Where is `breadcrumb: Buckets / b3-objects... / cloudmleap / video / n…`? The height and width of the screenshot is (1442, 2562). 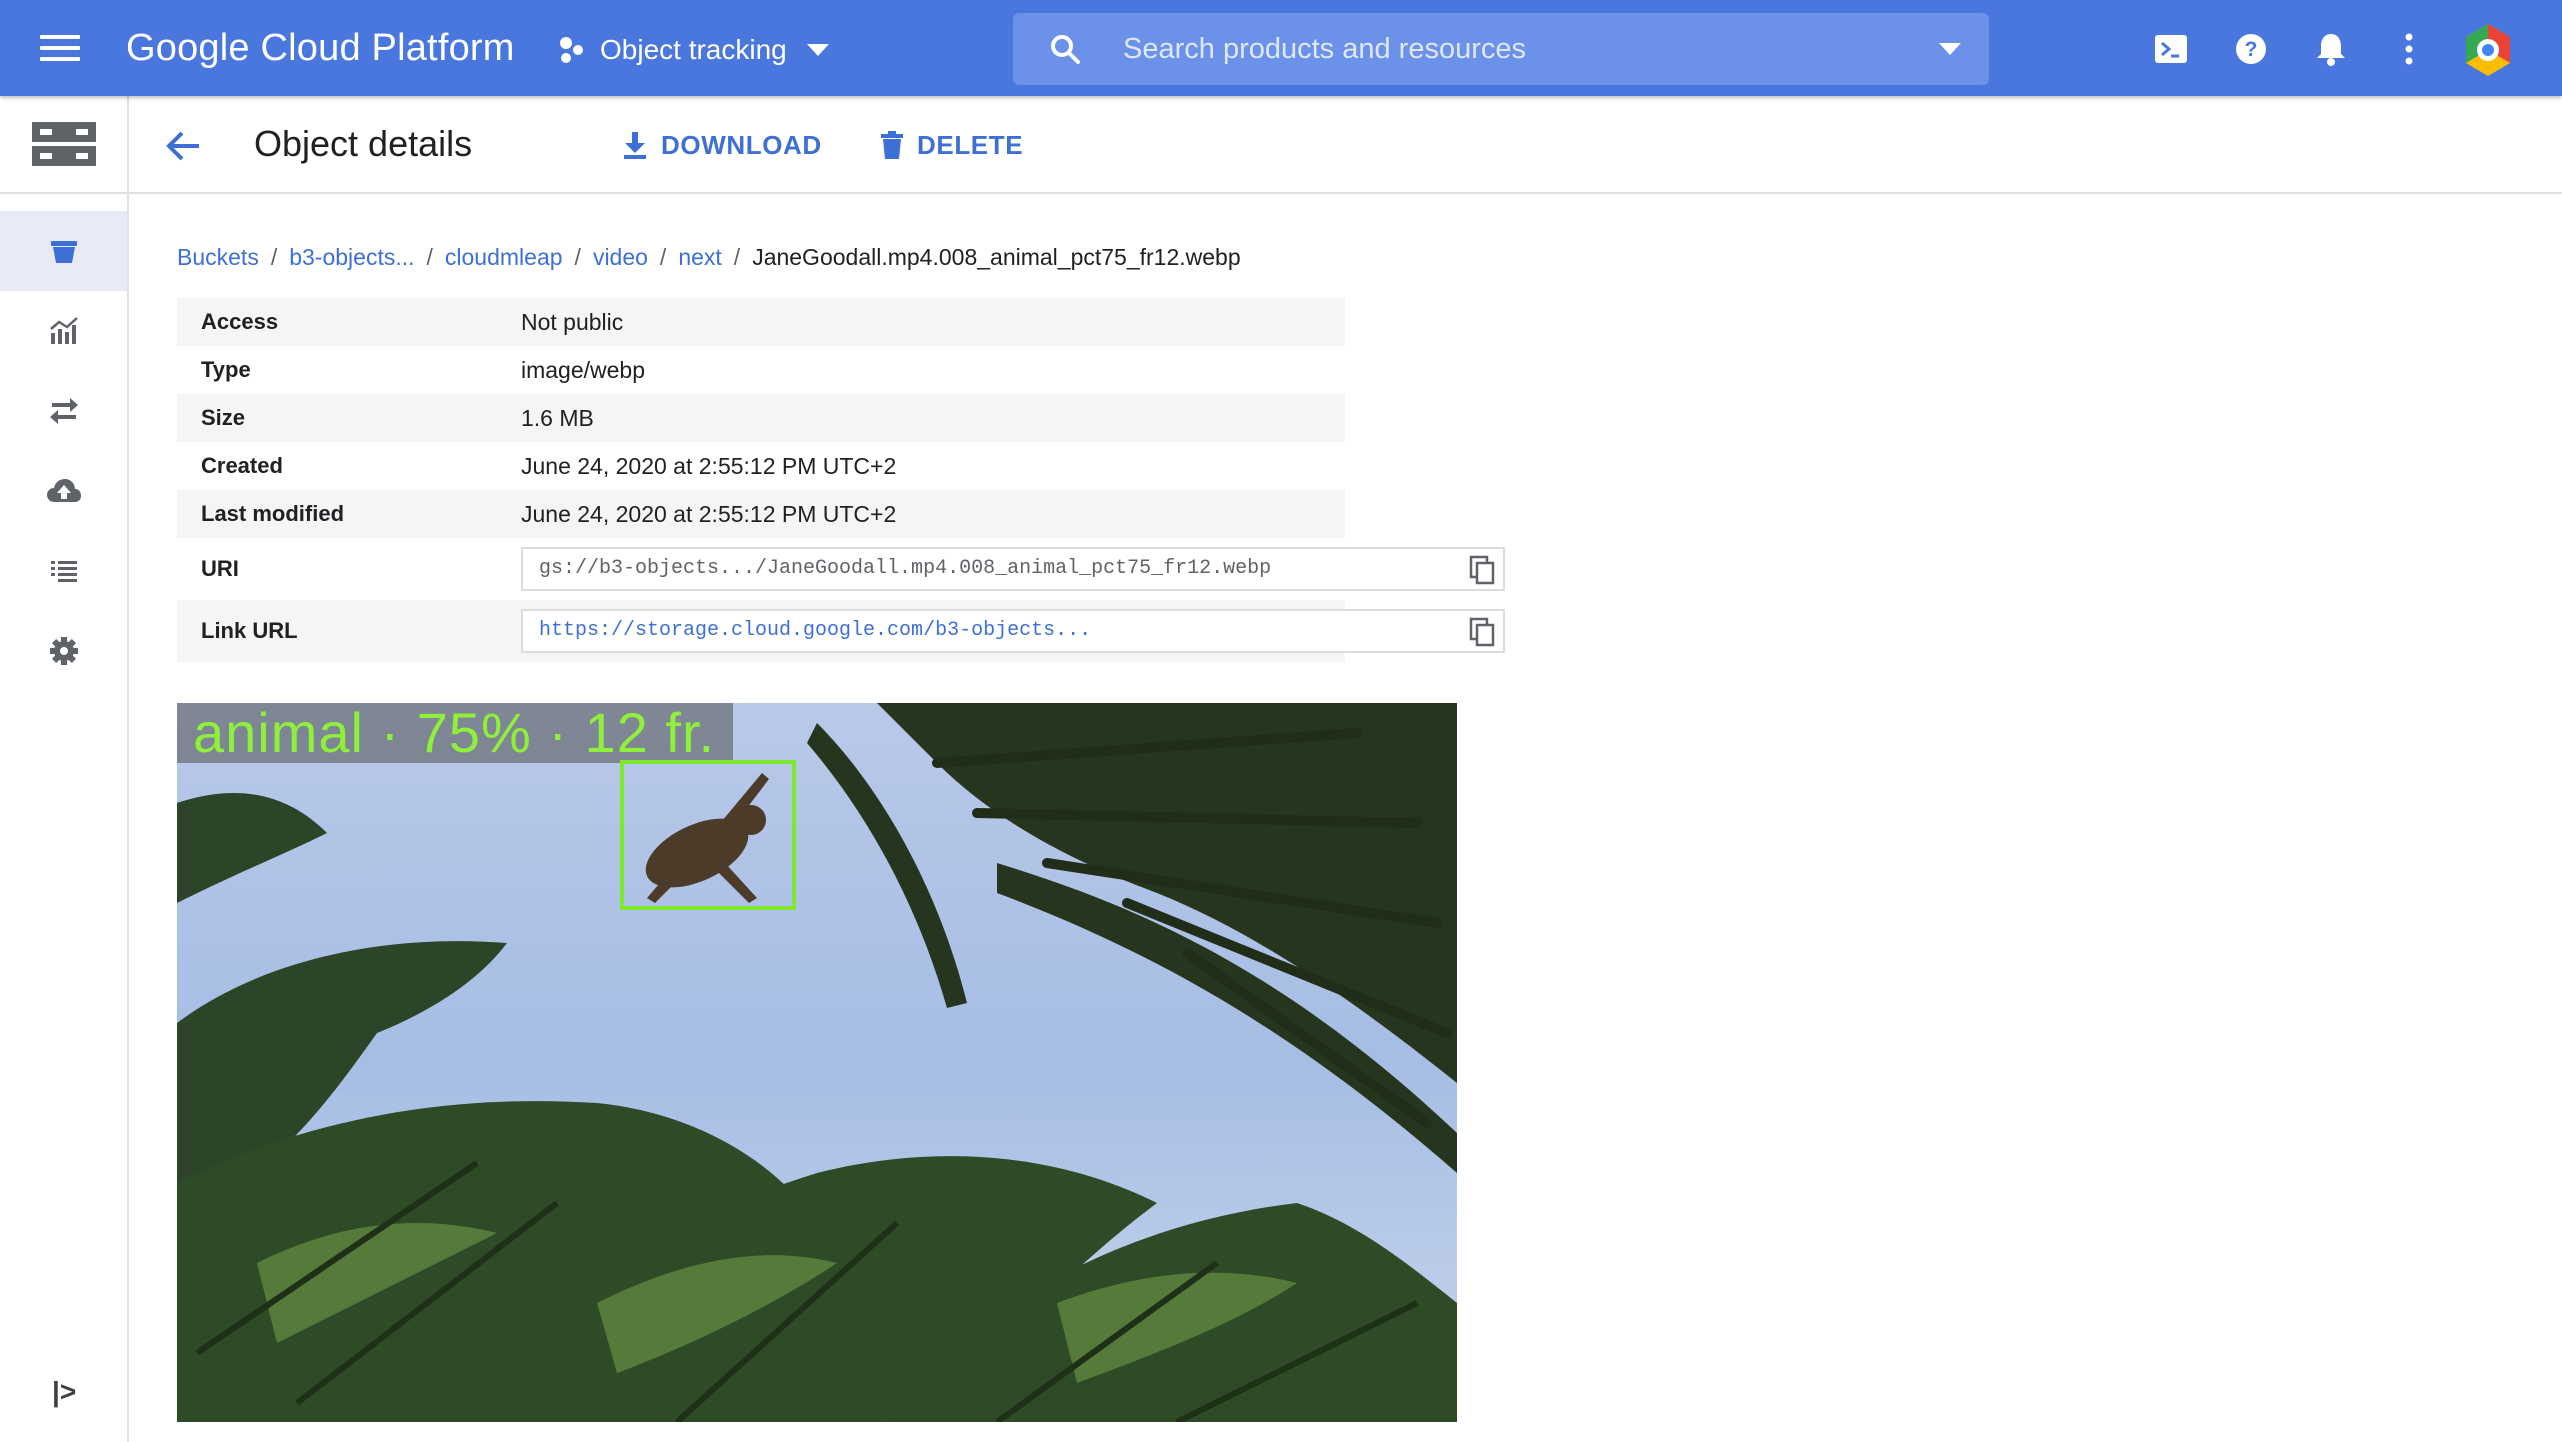
breadcrumb: Buckets / b3-objects... / cloudmleap / video / n… is located at coordinates (709, 257).